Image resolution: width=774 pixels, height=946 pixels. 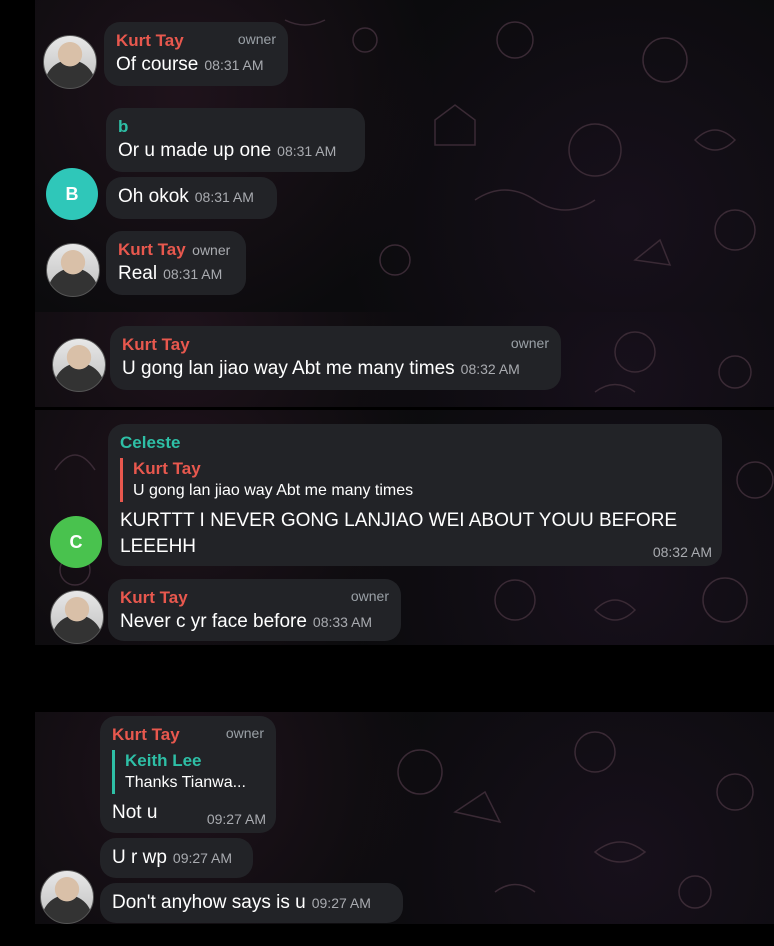 What do you see at coordinates (157, 64) in the screenshot?
I see `message-text: Of course` at bounding box center [157, 64].